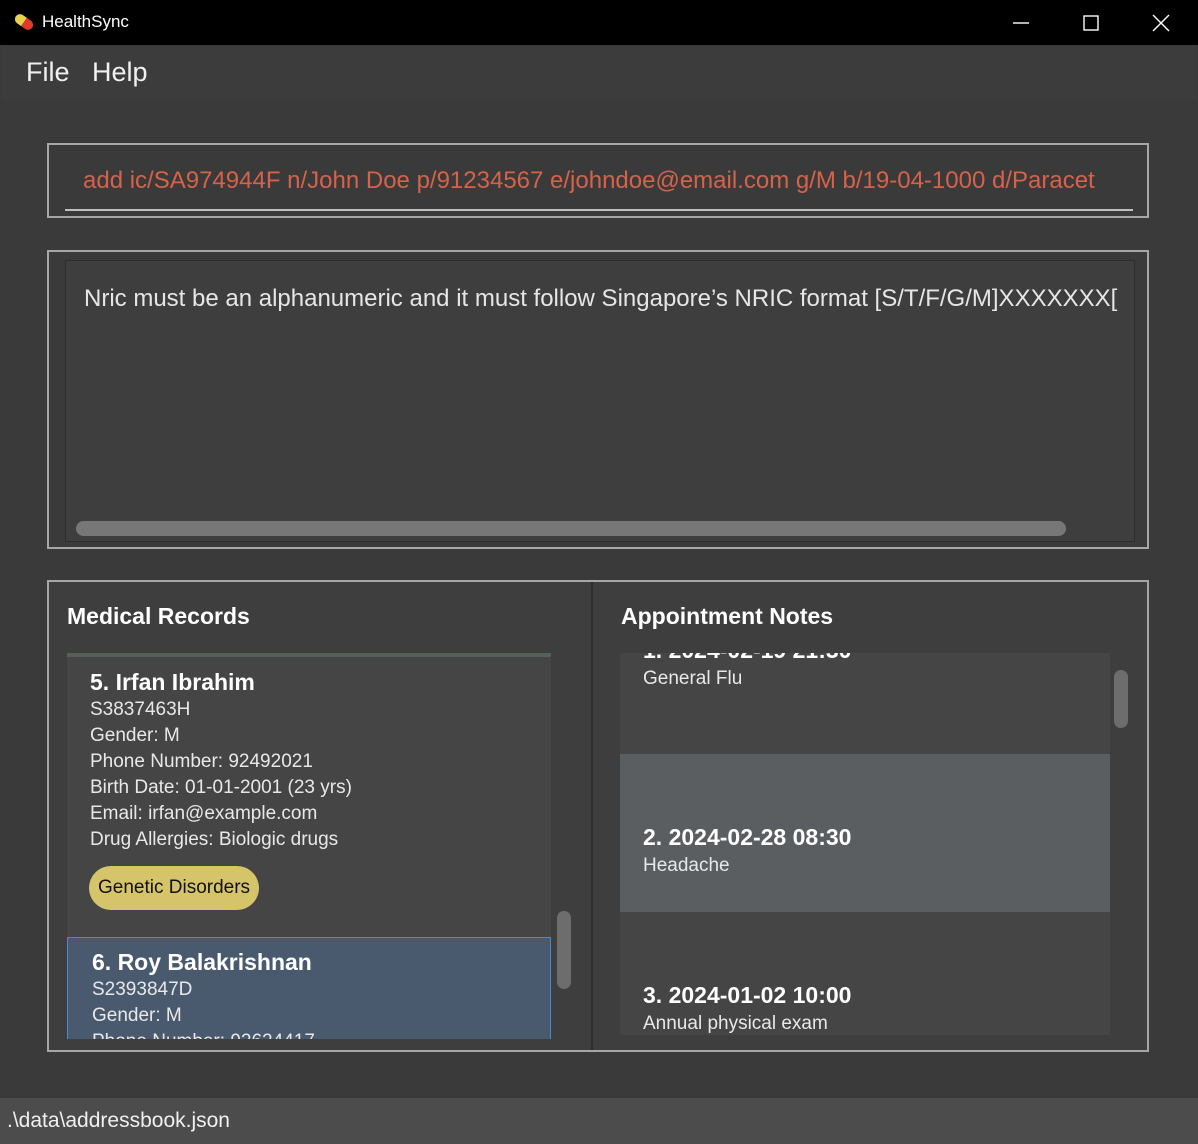  Describe the element at coordinates (214, 839) in the screenshot. I see `patient-drug-allergies: Drug Allergies: Biologic drugs` at that location.